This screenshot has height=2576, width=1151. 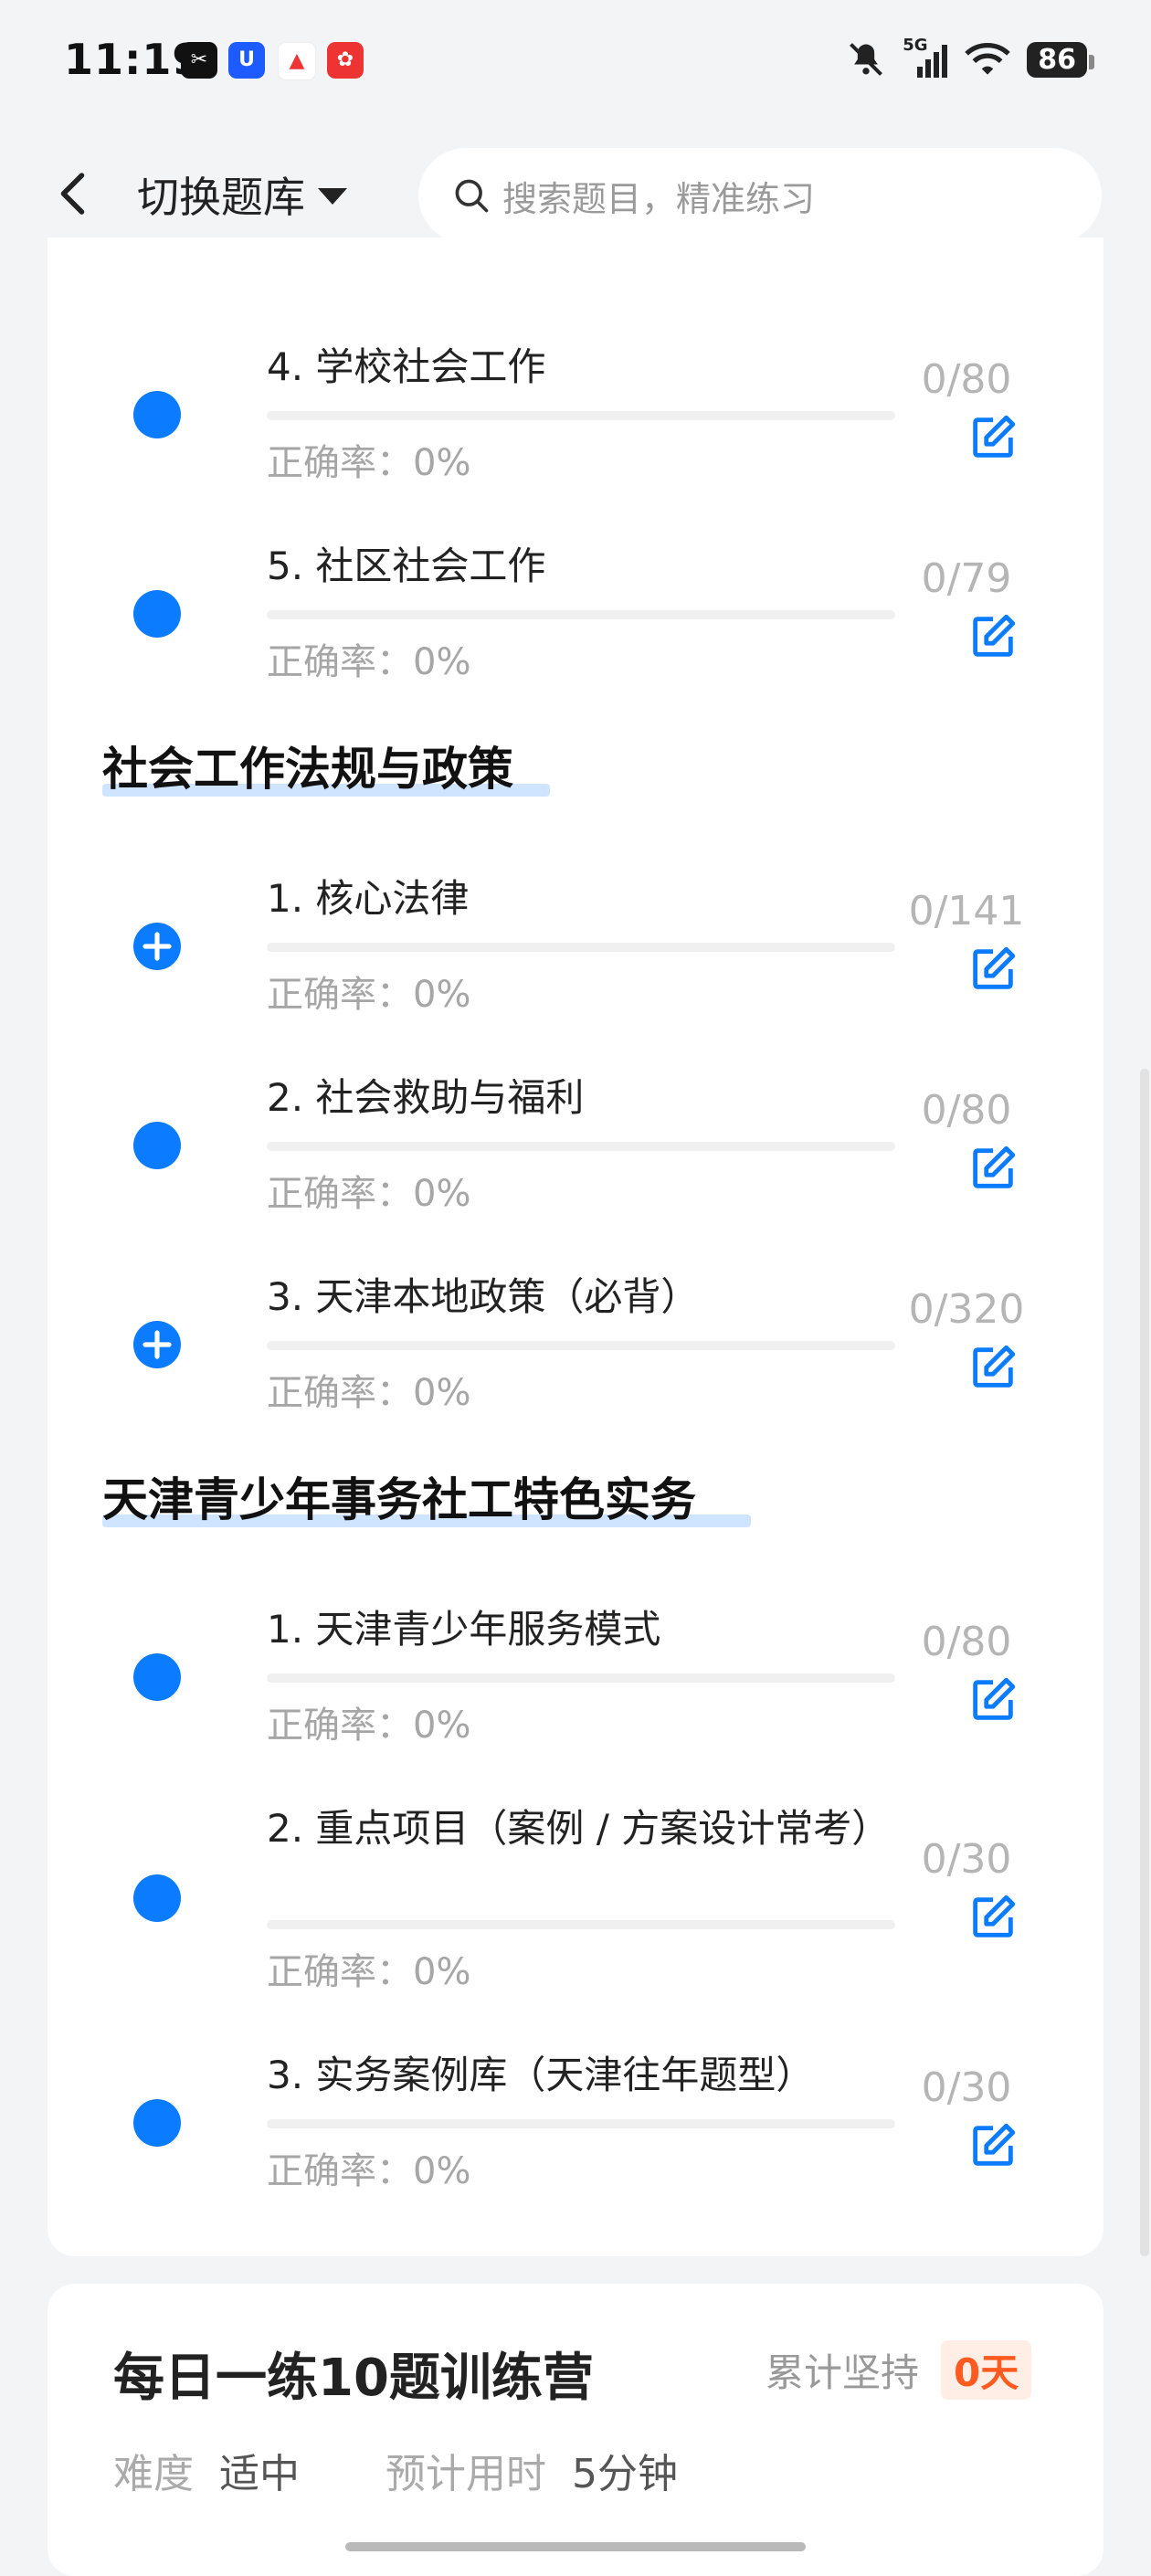 I want to click on daily-practice-card: 每日一练10题训练营 累计坚持 0天 难度 适中 预计用时 5分钟, so click(x=575, y=2430).